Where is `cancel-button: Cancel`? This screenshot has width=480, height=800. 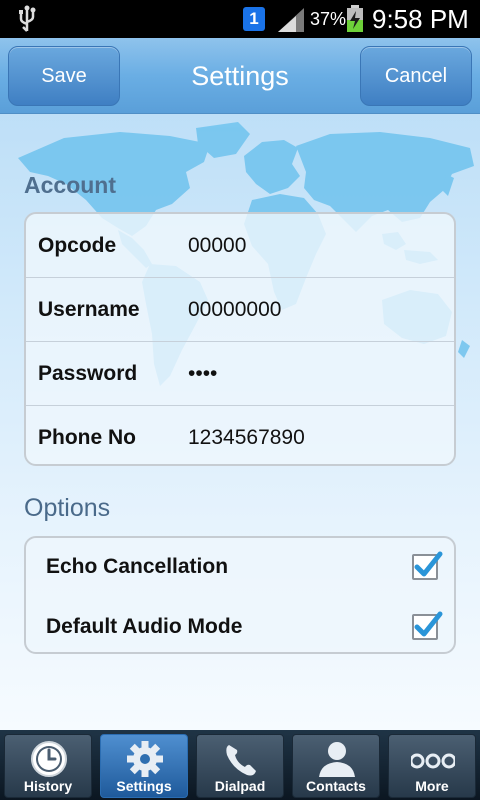
cancel-button: Cancel is located at coordinates (416, 76).